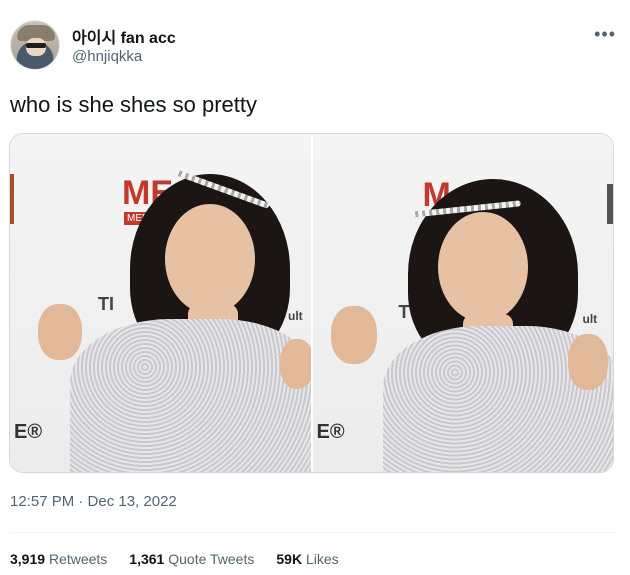 This screenshot has width=630, height=575. I want to click on divider, so click(313, 532).